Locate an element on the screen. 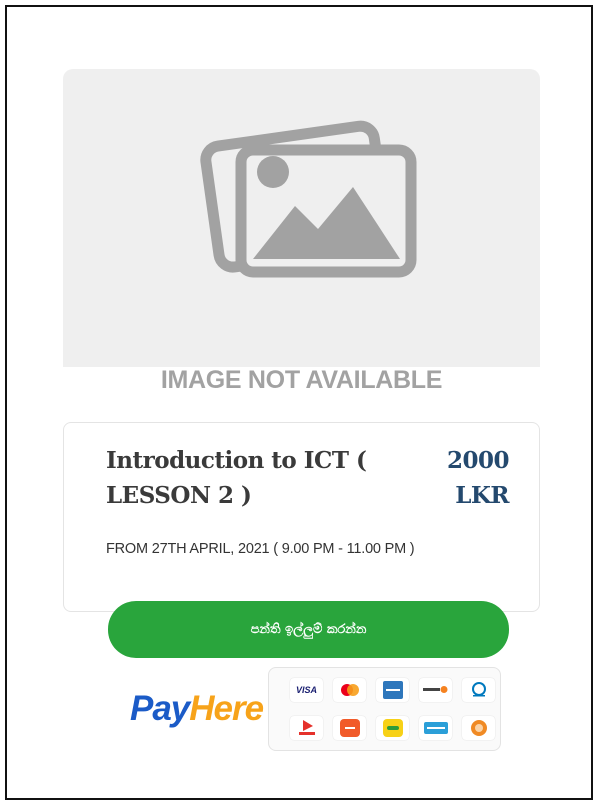  frimi-icon is located at coordinates (349, 728).